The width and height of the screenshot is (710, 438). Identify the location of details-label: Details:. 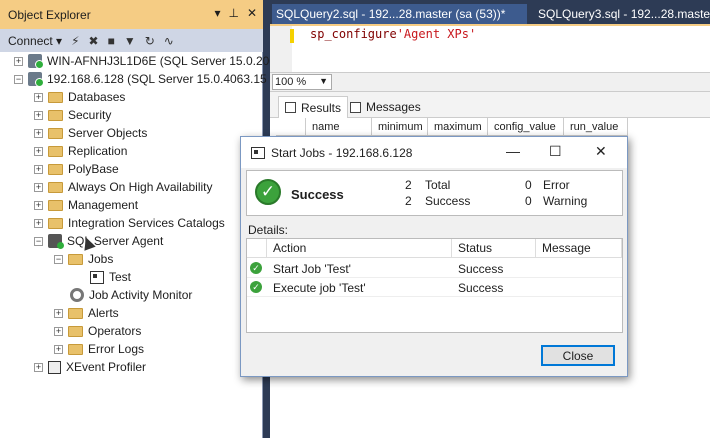
(268, 230).